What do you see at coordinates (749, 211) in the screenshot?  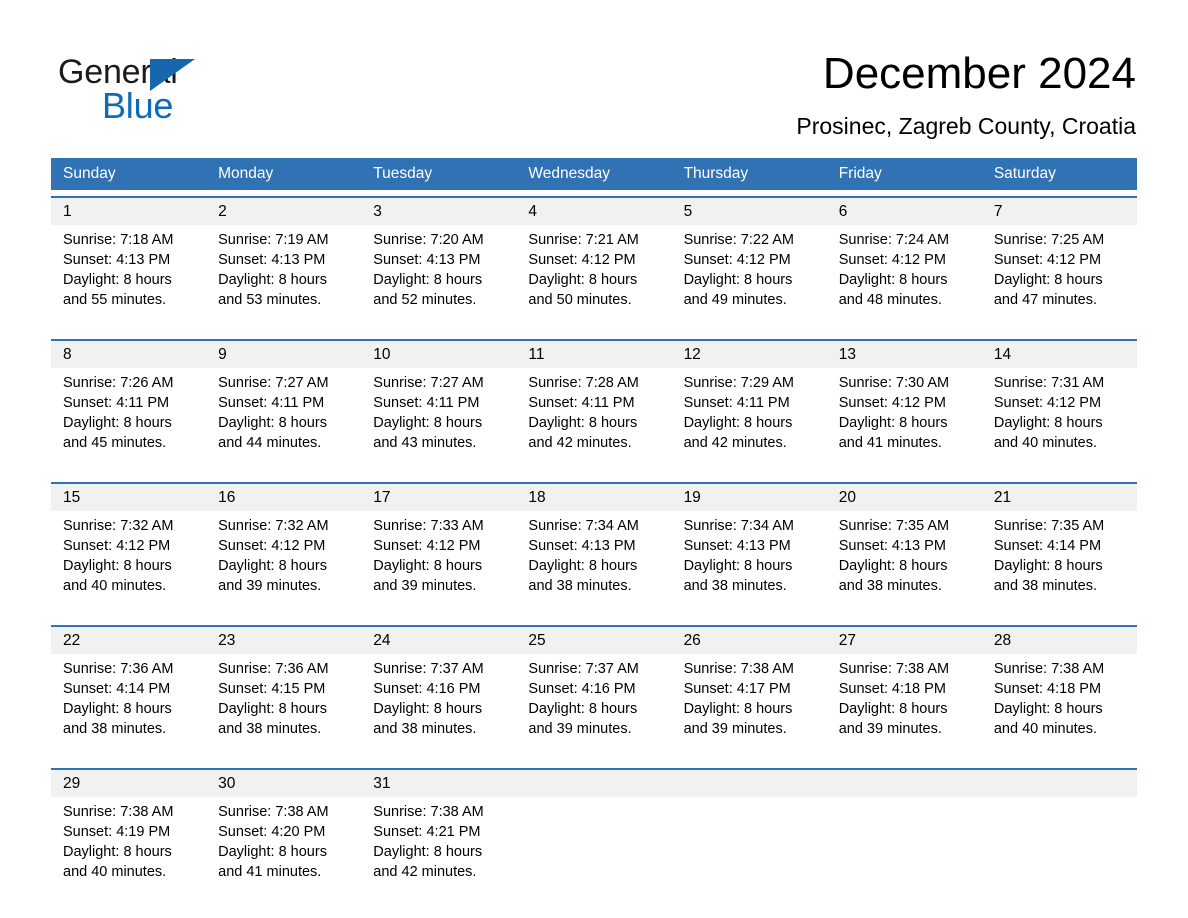 I see `day-number: 5` at bounding box center [749, 211].